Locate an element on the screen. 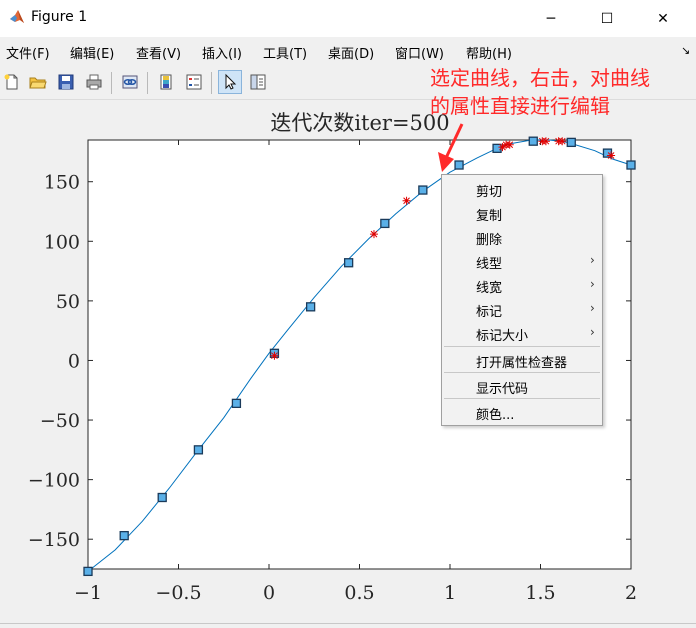  link-plot-button is located at coordinates (130, 82).